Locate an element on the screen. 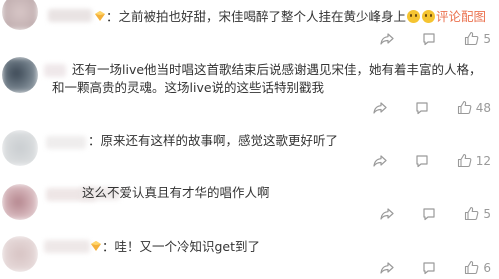 This screenshot has height=279, width=499. comment-text: ：之前被拍也好甜，宋佳喝醉了整个人挂在黄少峰身上 评论配图 is located at coordinates (296, 16).